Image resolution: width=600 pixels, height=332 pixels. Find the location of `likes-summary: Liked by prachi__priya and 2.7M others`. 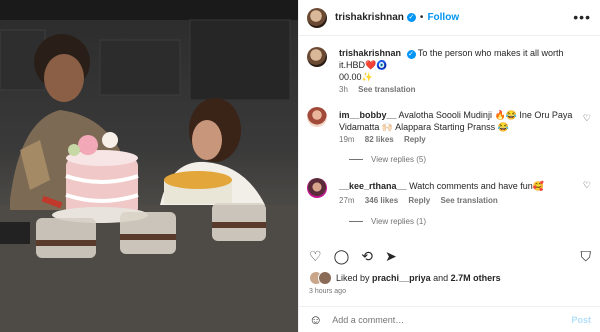

likes-summary: Liked by prachi__priya and 2.7M others is located at coordinates (405, 278).